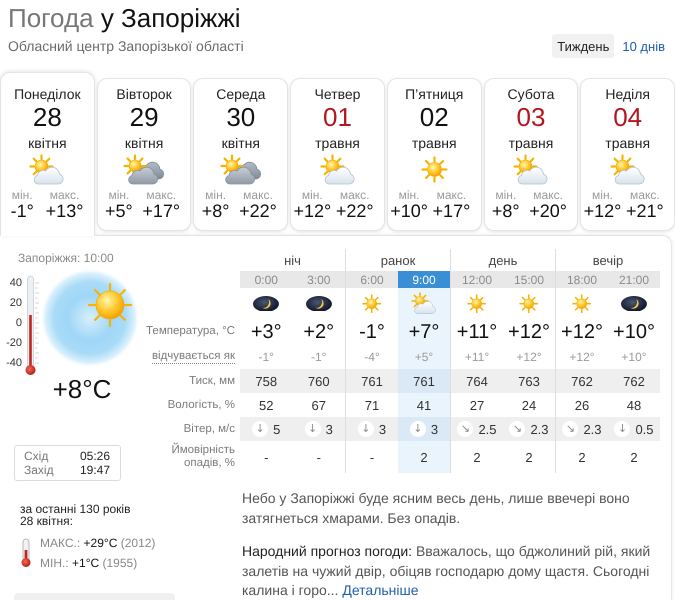  What do you see at coordinates (202, 457) in the screenshot?
I see `row-label: Ймовірність опадів, %` at bounding box center [202, 457].